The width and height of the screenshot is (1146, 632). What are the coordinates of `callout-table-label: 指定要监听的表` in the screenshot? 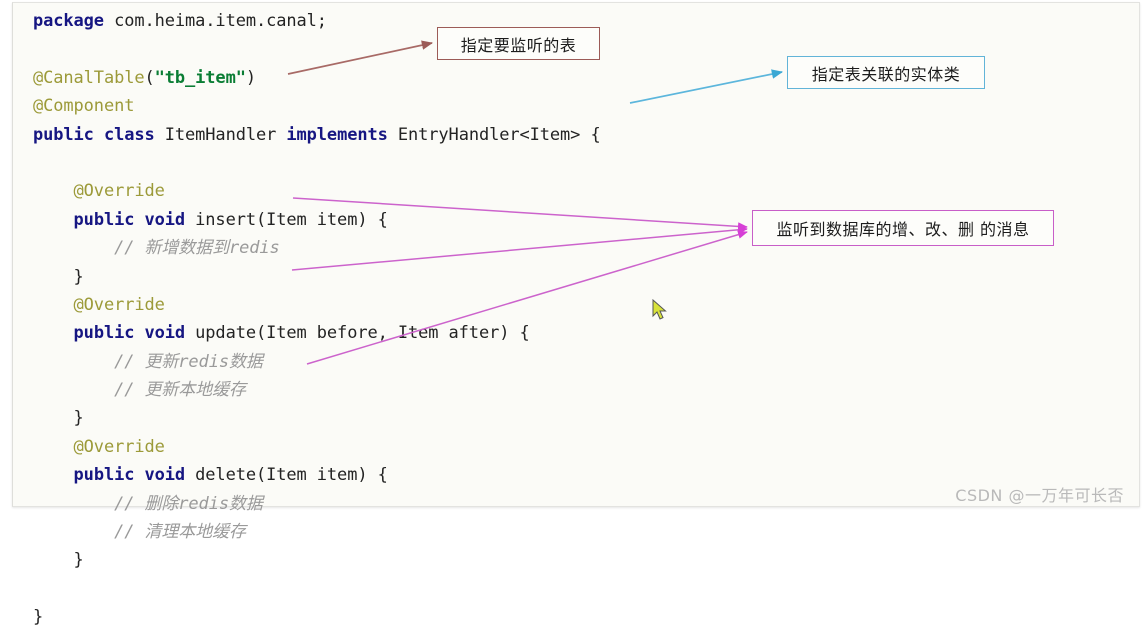 It's located at (518, 45).